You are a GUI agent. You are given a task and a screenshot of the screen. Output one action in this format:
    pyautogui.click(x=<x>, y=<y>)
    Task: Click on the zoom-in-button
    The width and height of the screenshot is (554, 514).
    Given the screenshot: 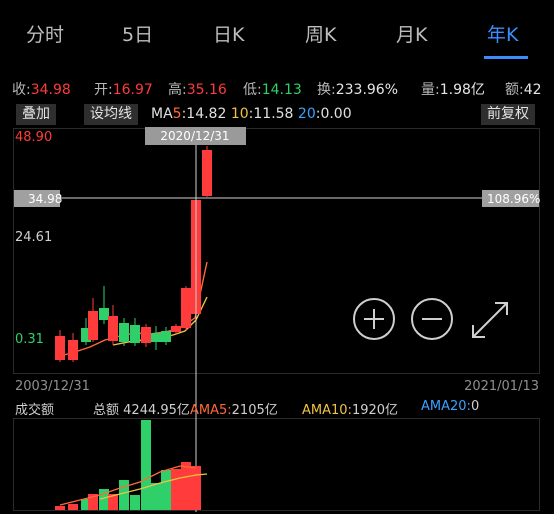 What is the action you would take?
    pyautogui.click(x=374, y=319)
    